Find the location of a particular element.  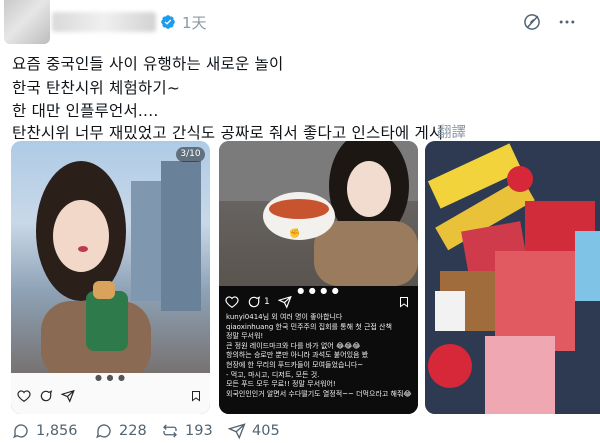

post-text-line-4: 탄찬시위 너무 재밌었고 간식도 공짜로 줘서 좋다고 인스타에 게시 is located at coordinates (228, 133).